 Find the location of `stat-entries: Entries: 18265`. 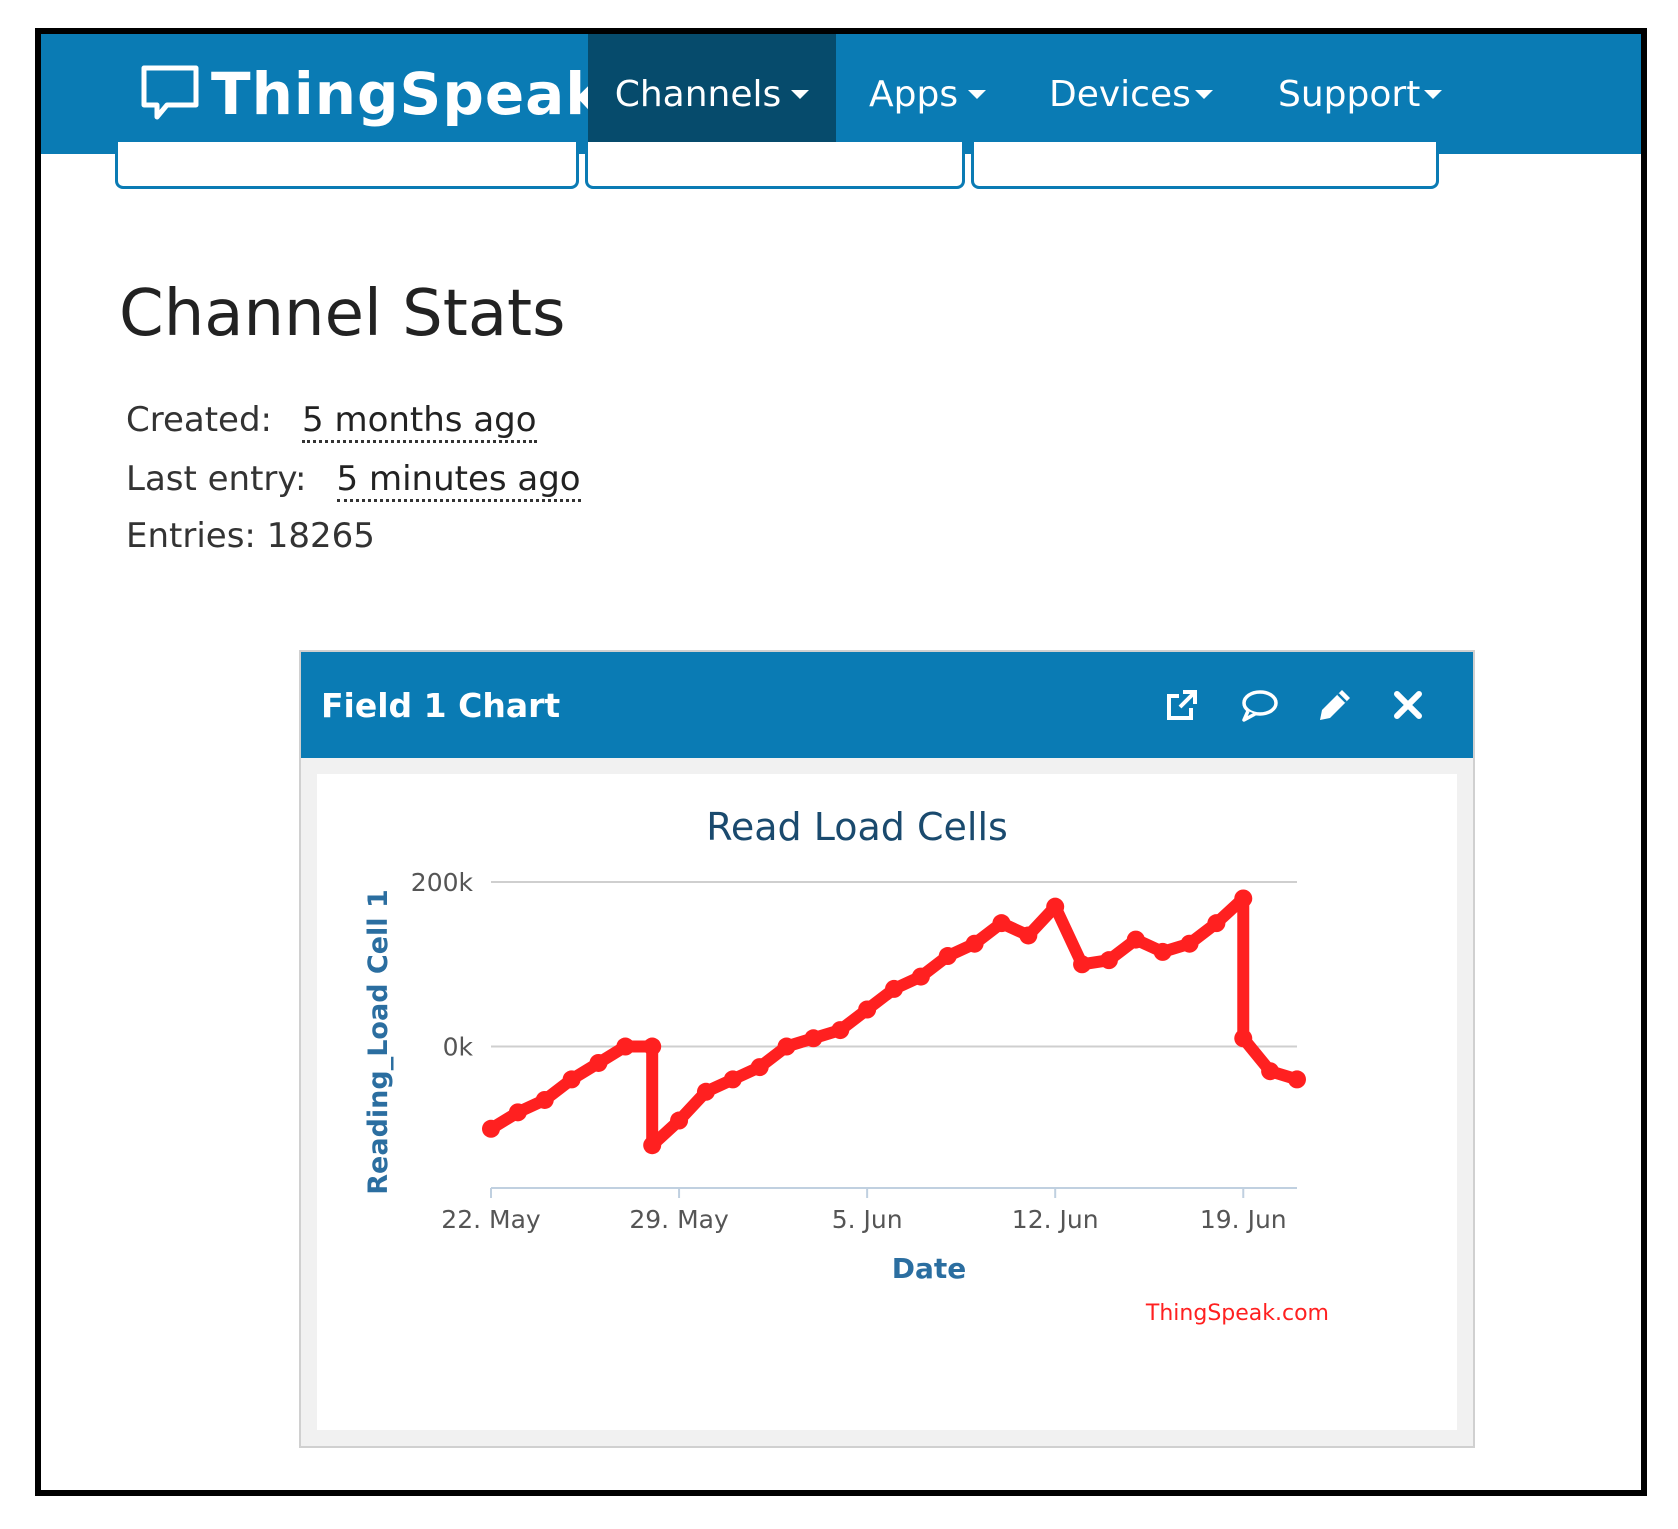

stat-entries: Entries: 18265 is located at coordinates (250, 536).